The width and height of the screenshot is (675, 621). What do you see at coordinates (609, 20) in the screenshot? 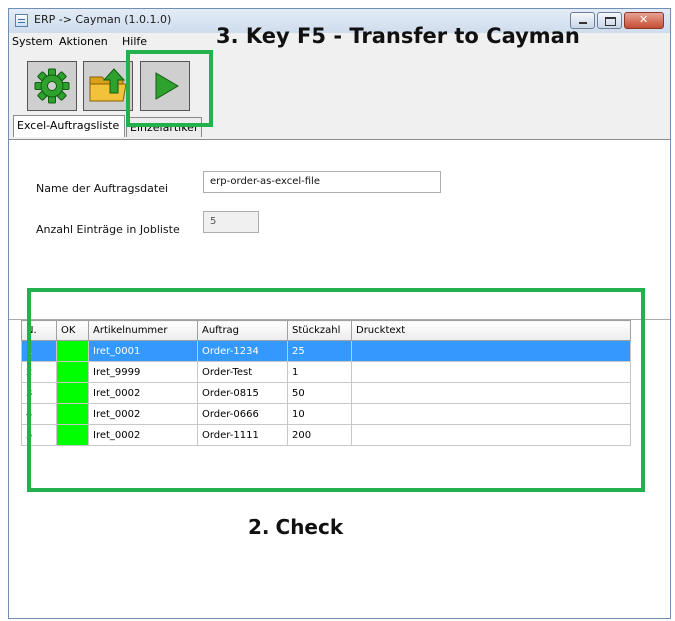
I see `maximize-button` at bounding box center [609, 20].